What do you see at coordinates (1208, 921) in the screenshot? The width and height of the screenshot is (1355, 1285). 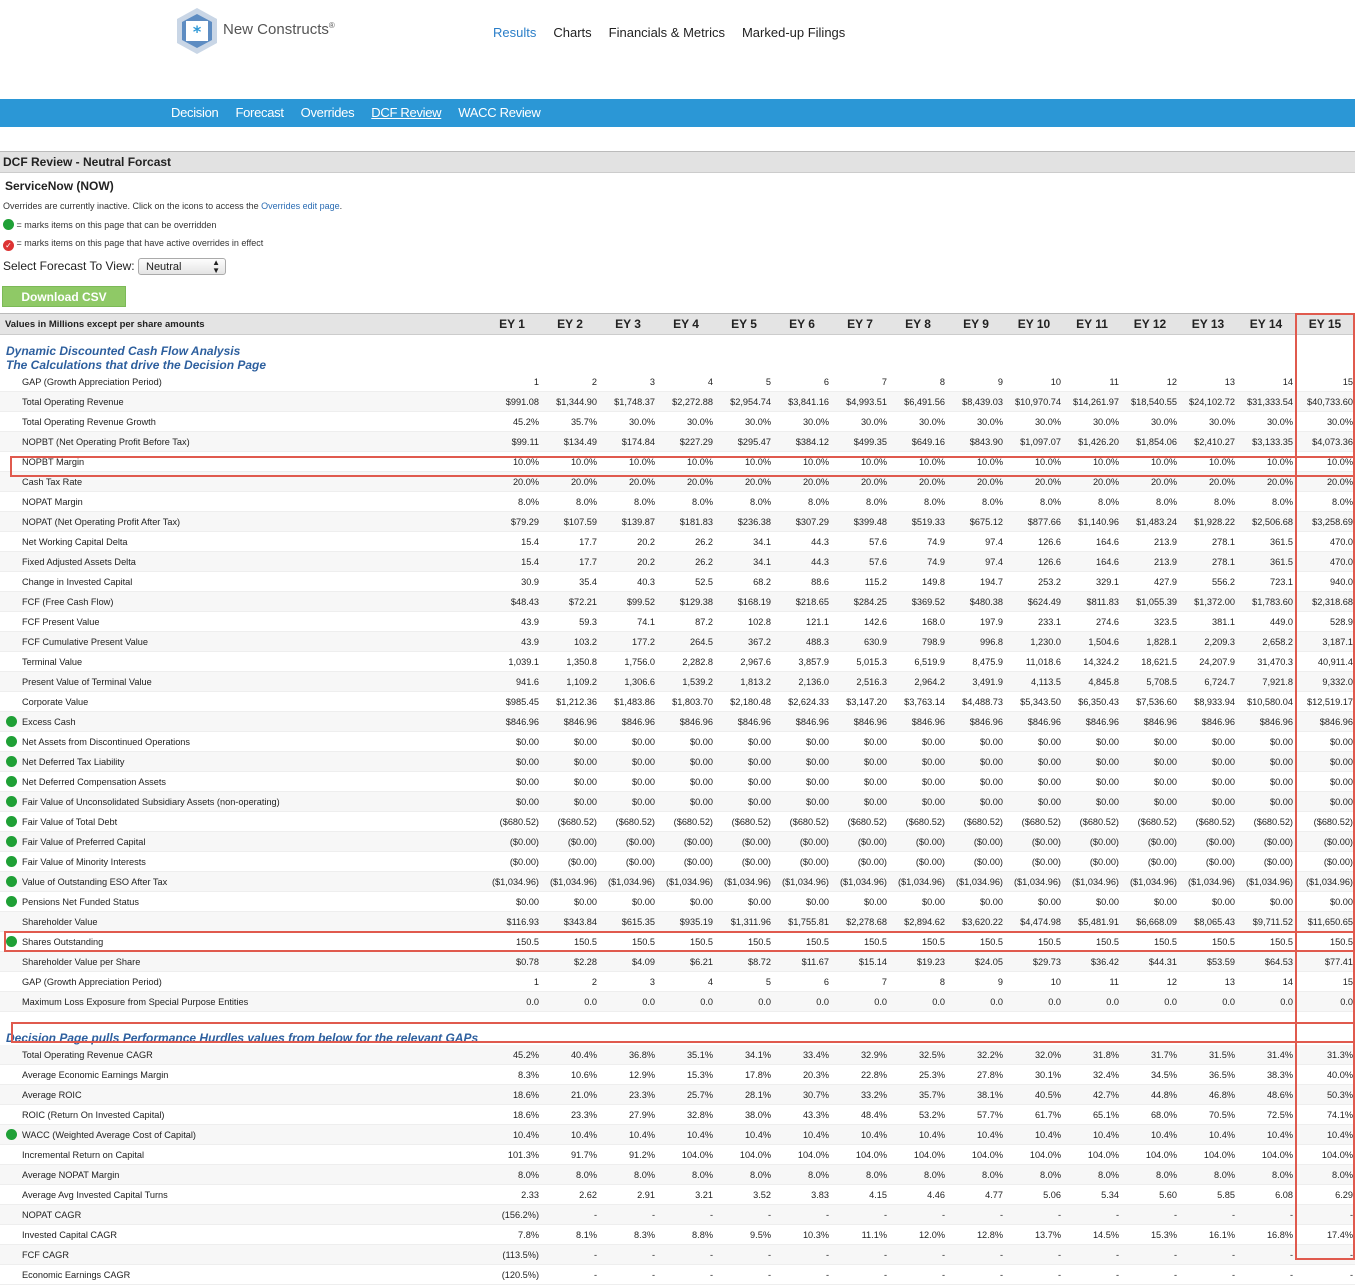 I see `row-value: $8,065.43` at bounding box center [1208, 921].